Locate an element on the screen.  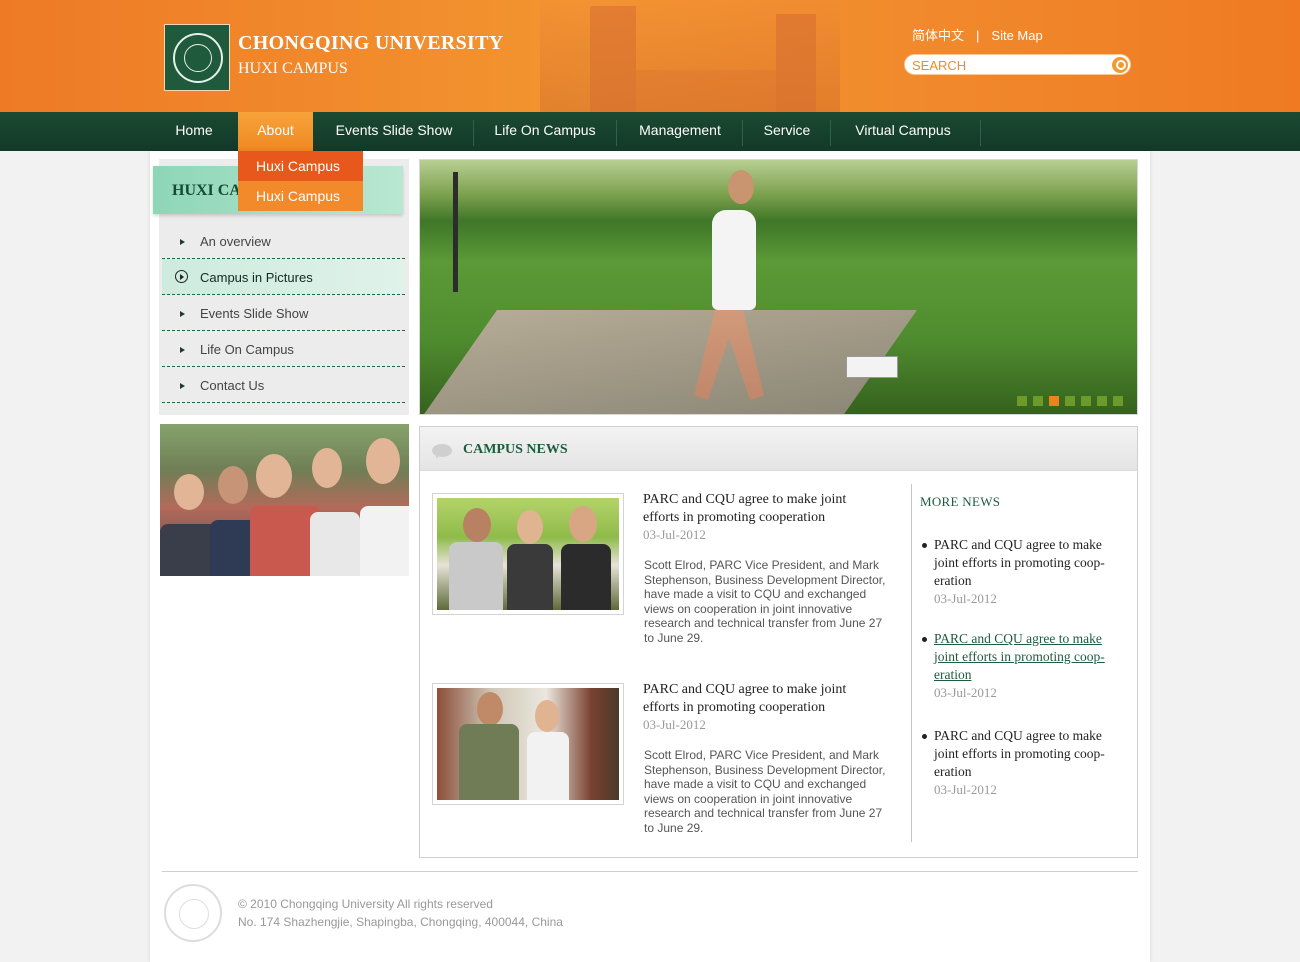
university-seal-icon is located at coordinates (198, 58).